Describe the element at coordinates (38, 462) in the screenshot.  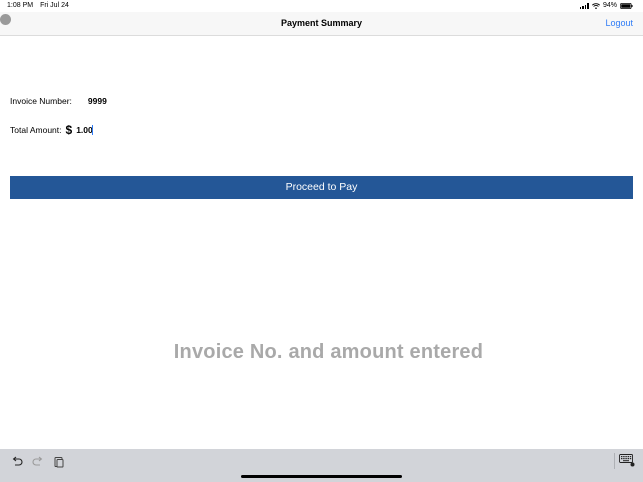
I see `redo-icon` at that location.